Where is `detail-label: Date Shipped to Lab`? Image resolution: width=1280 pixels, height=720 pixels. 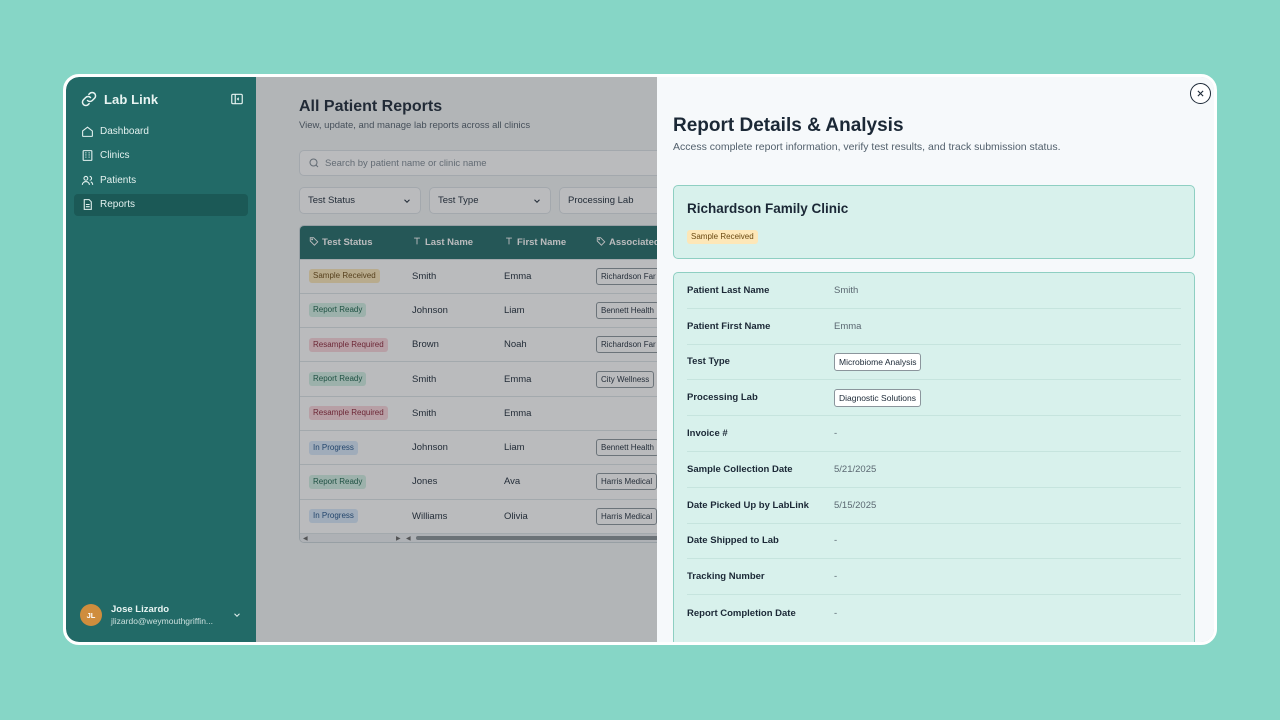
detail-label: Date Shipped to Lab is located at coordinates (733, 541).